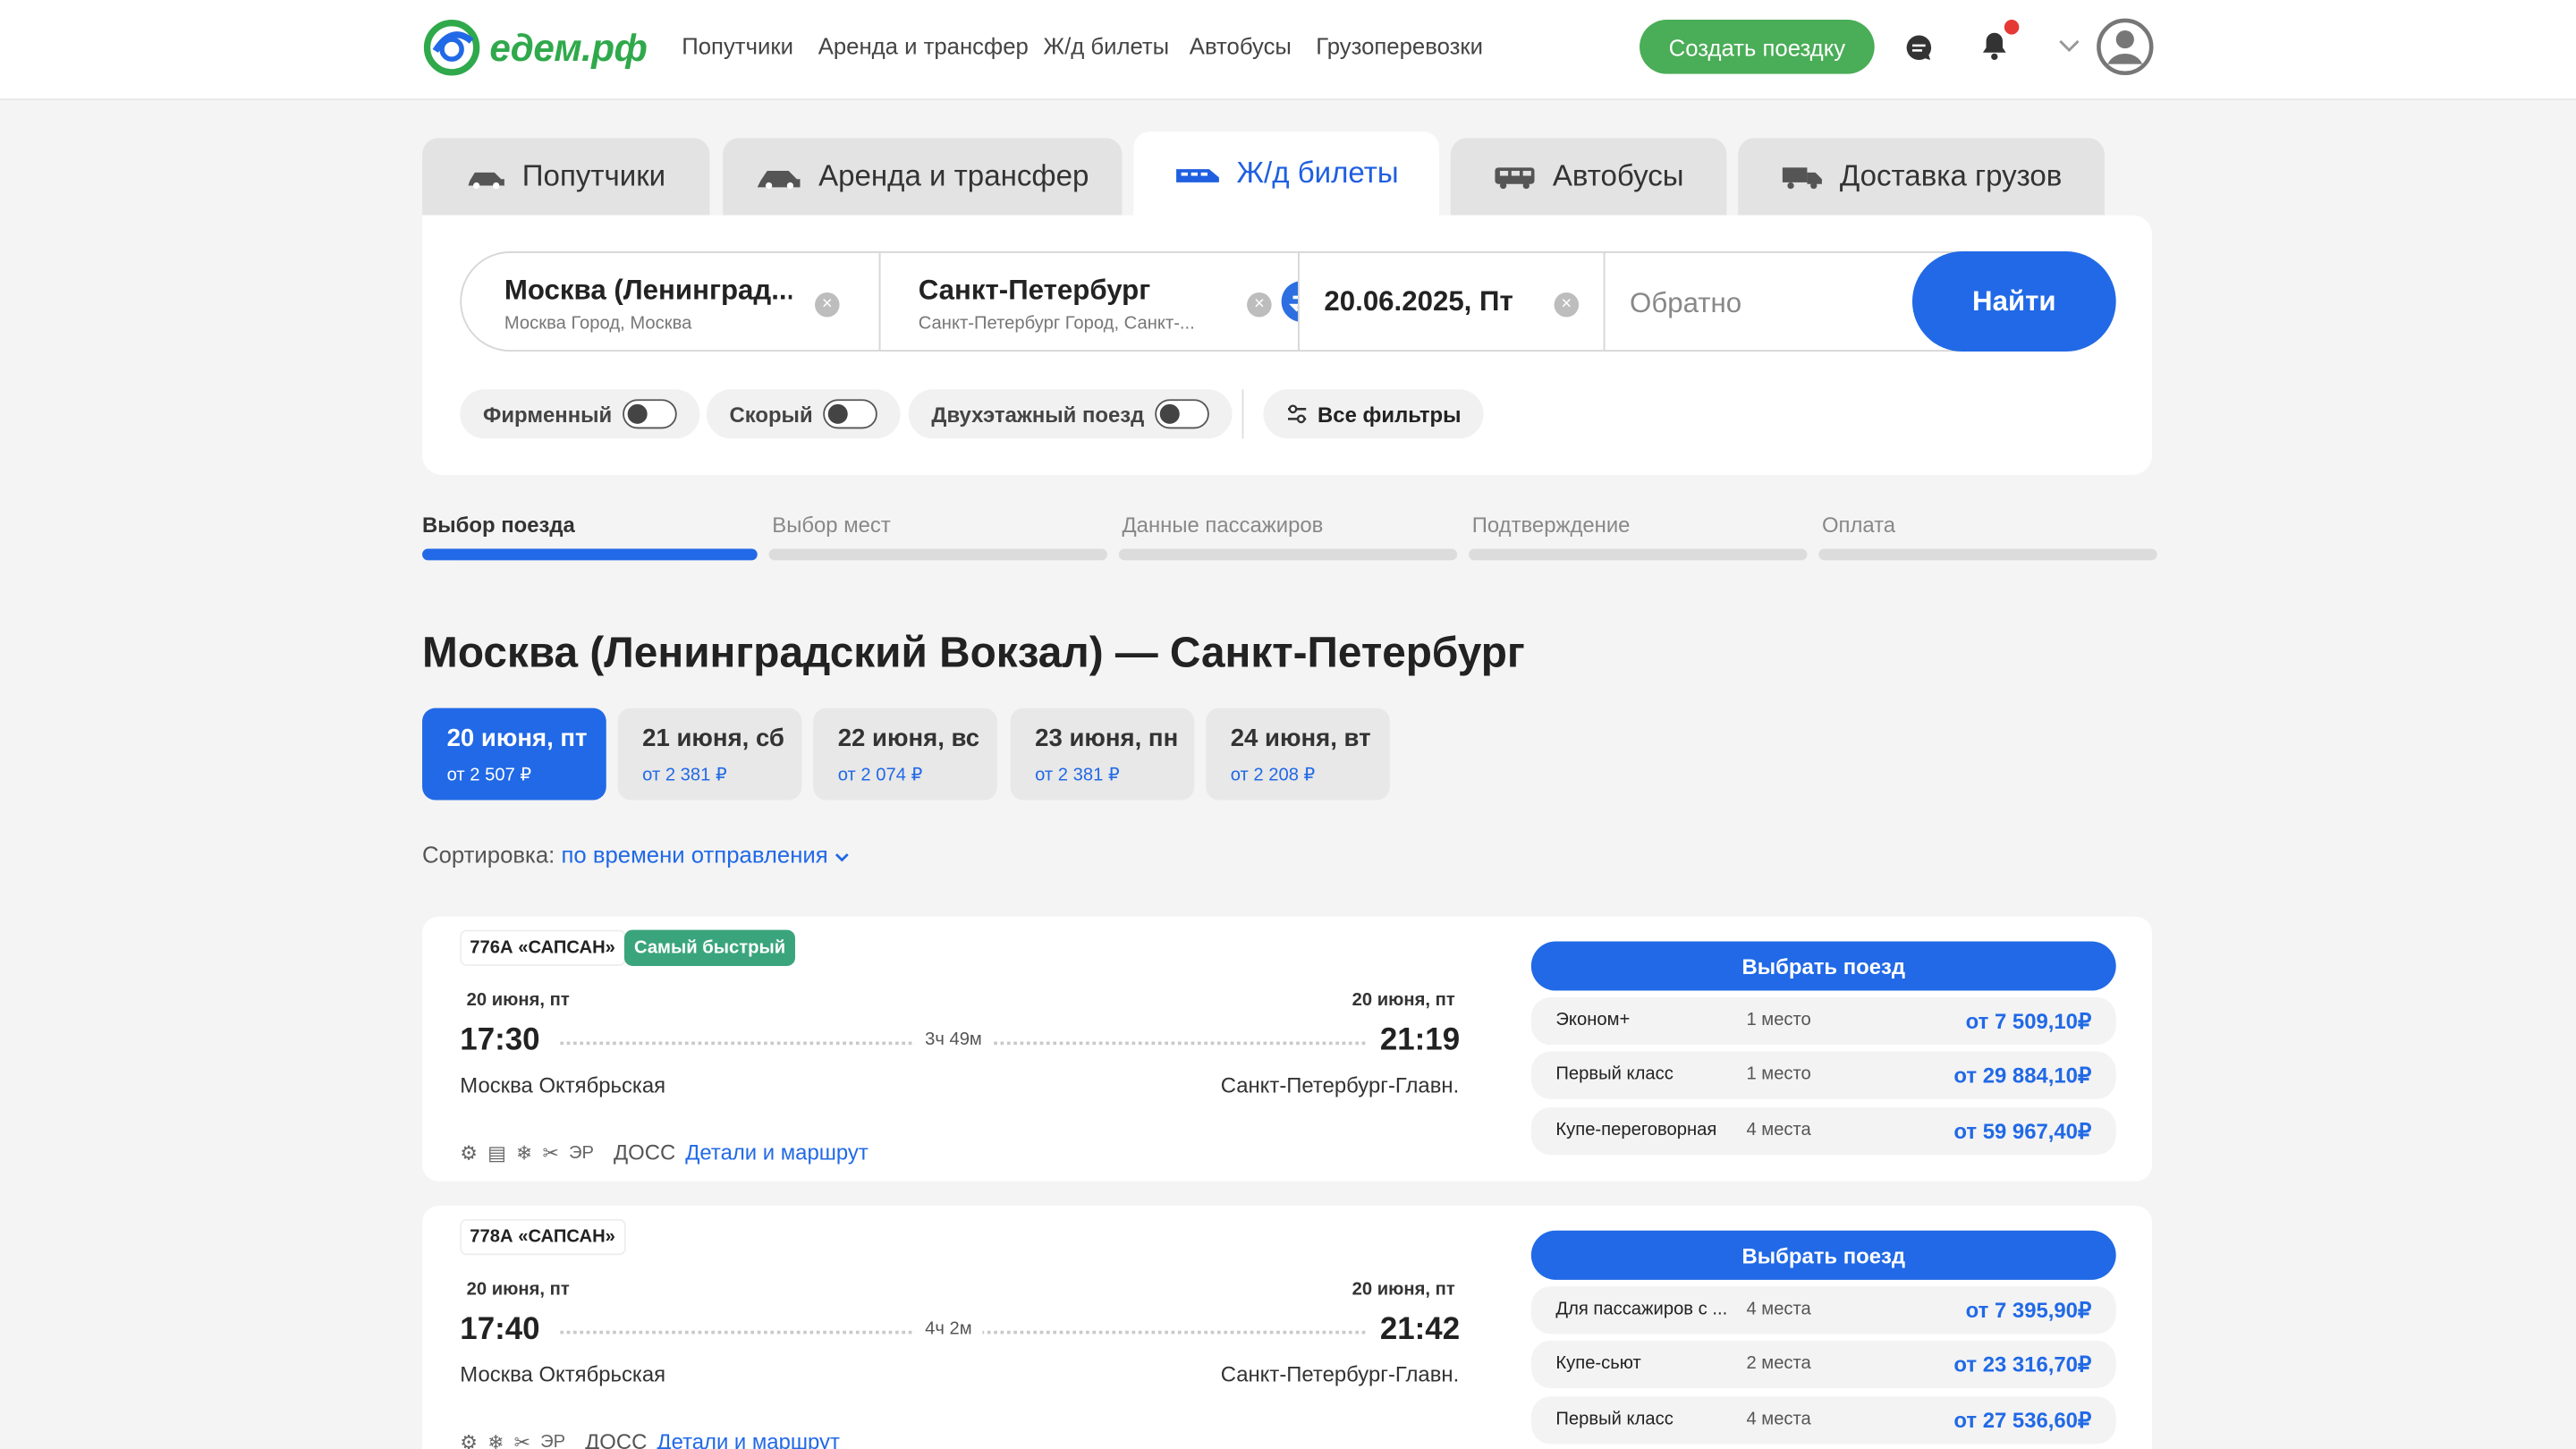 The height and width of the screenshot is (1449, 2576). Describe the element at coordinates (694, 854) in the screenshot. I see `sort-value: по времени отправления` at that location.